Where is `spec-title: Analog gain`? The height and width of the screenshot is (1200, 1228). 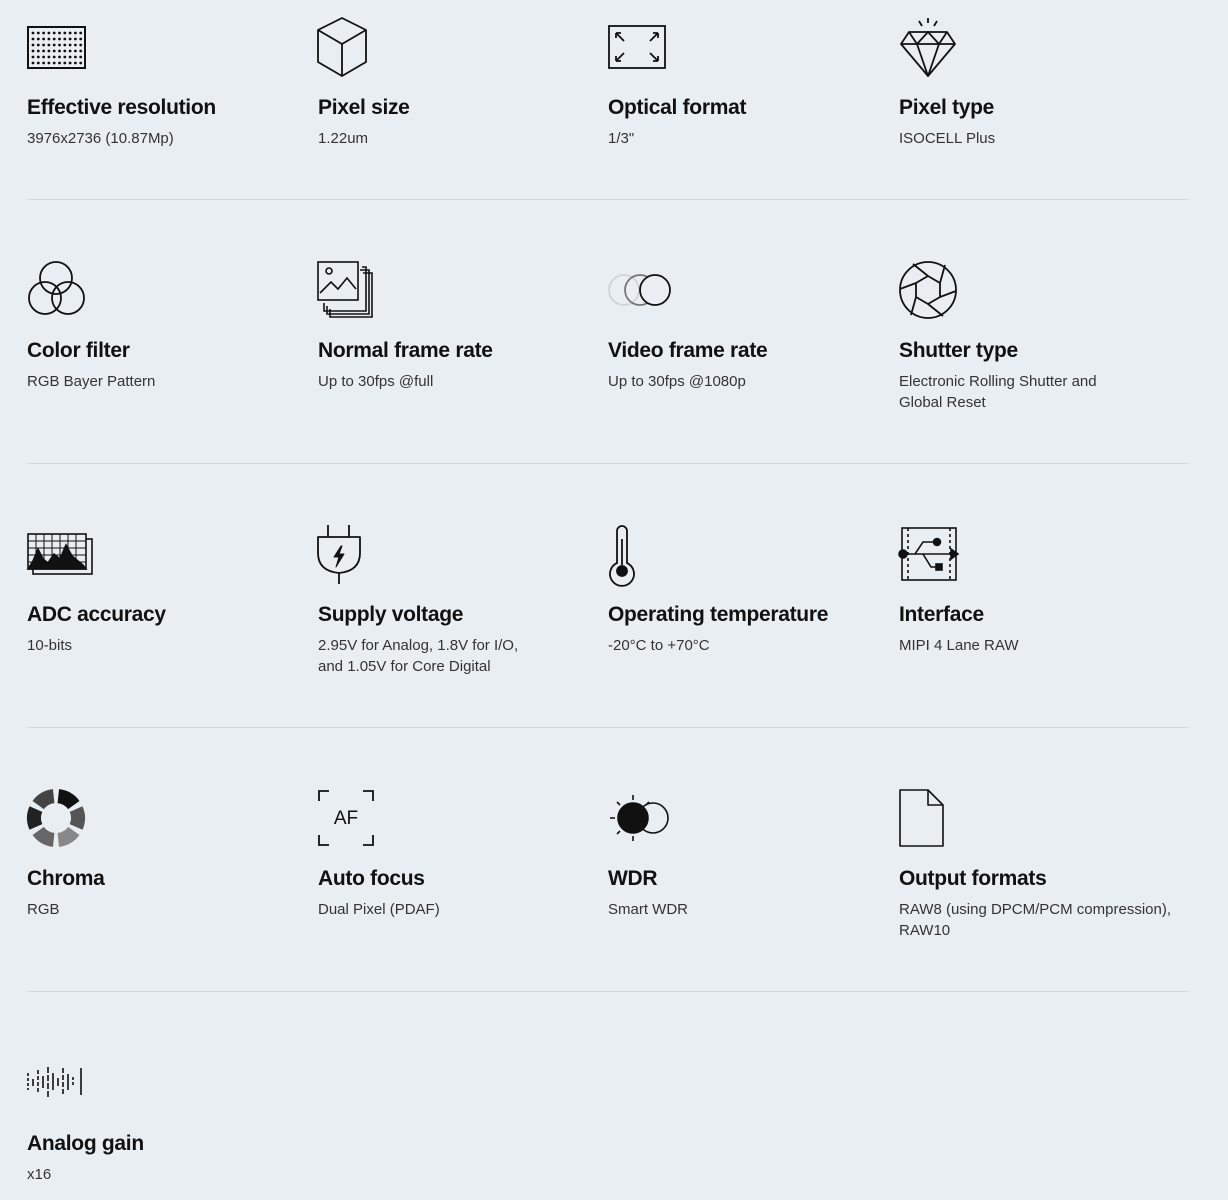 spec-title: Analog gain is located at coordinates (85, 1143).